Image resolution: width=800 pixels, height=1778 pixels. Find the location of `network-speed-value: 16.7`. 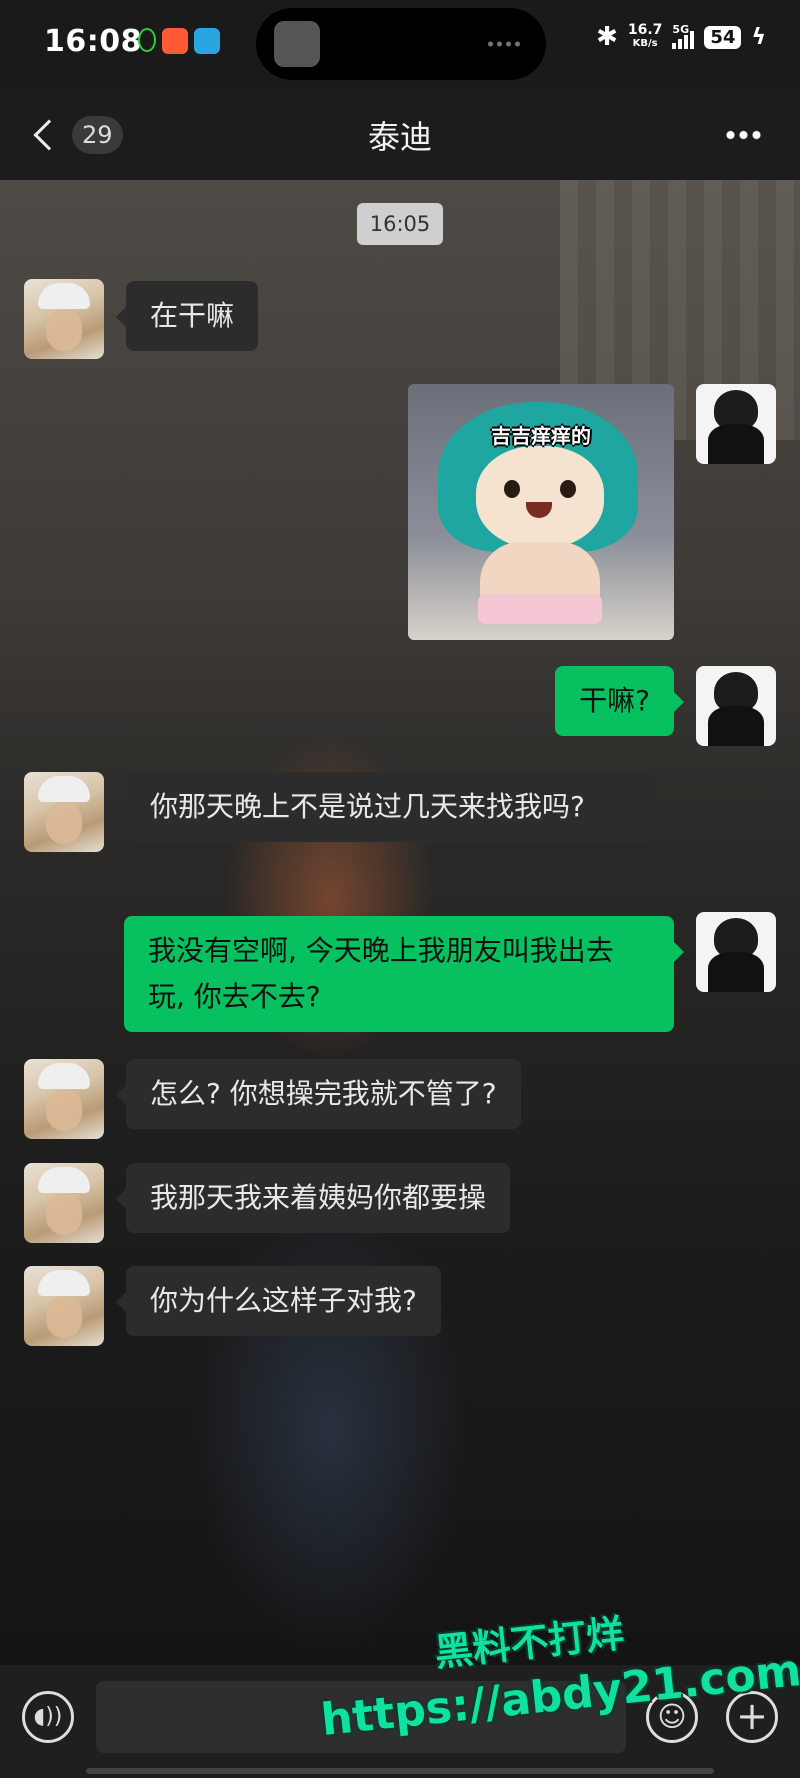

network-speed-value: 16.7 is located at coordinates (645, 30).